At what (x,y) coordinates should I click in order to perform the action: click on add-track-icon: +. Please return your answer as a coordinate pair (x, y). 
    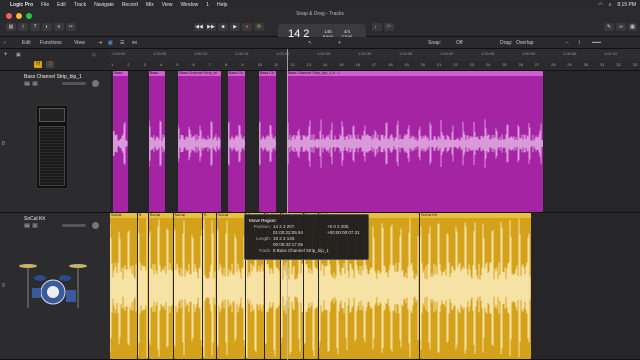
    Looking at the image, I should click on (6, 55).